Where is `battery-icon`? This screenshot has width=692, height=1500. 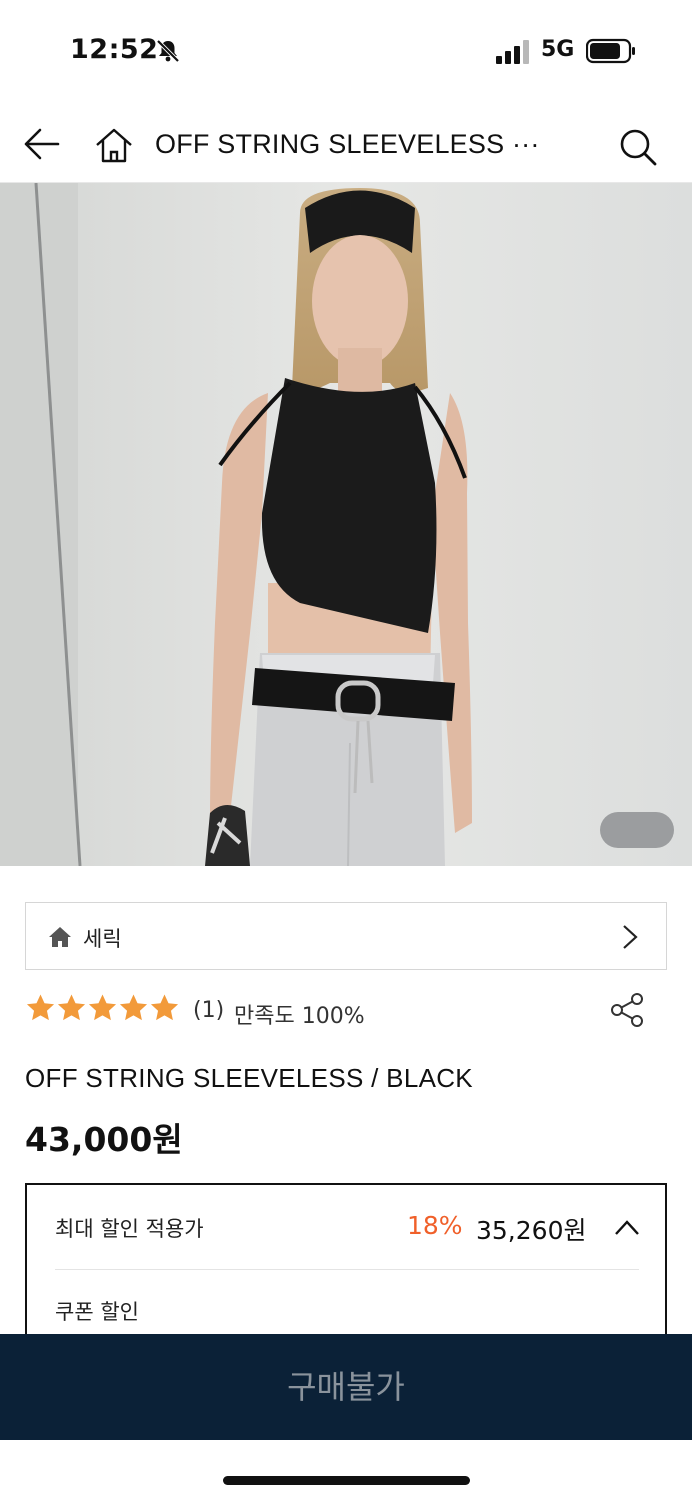 battery-icon is located at coordinates (610, 51).